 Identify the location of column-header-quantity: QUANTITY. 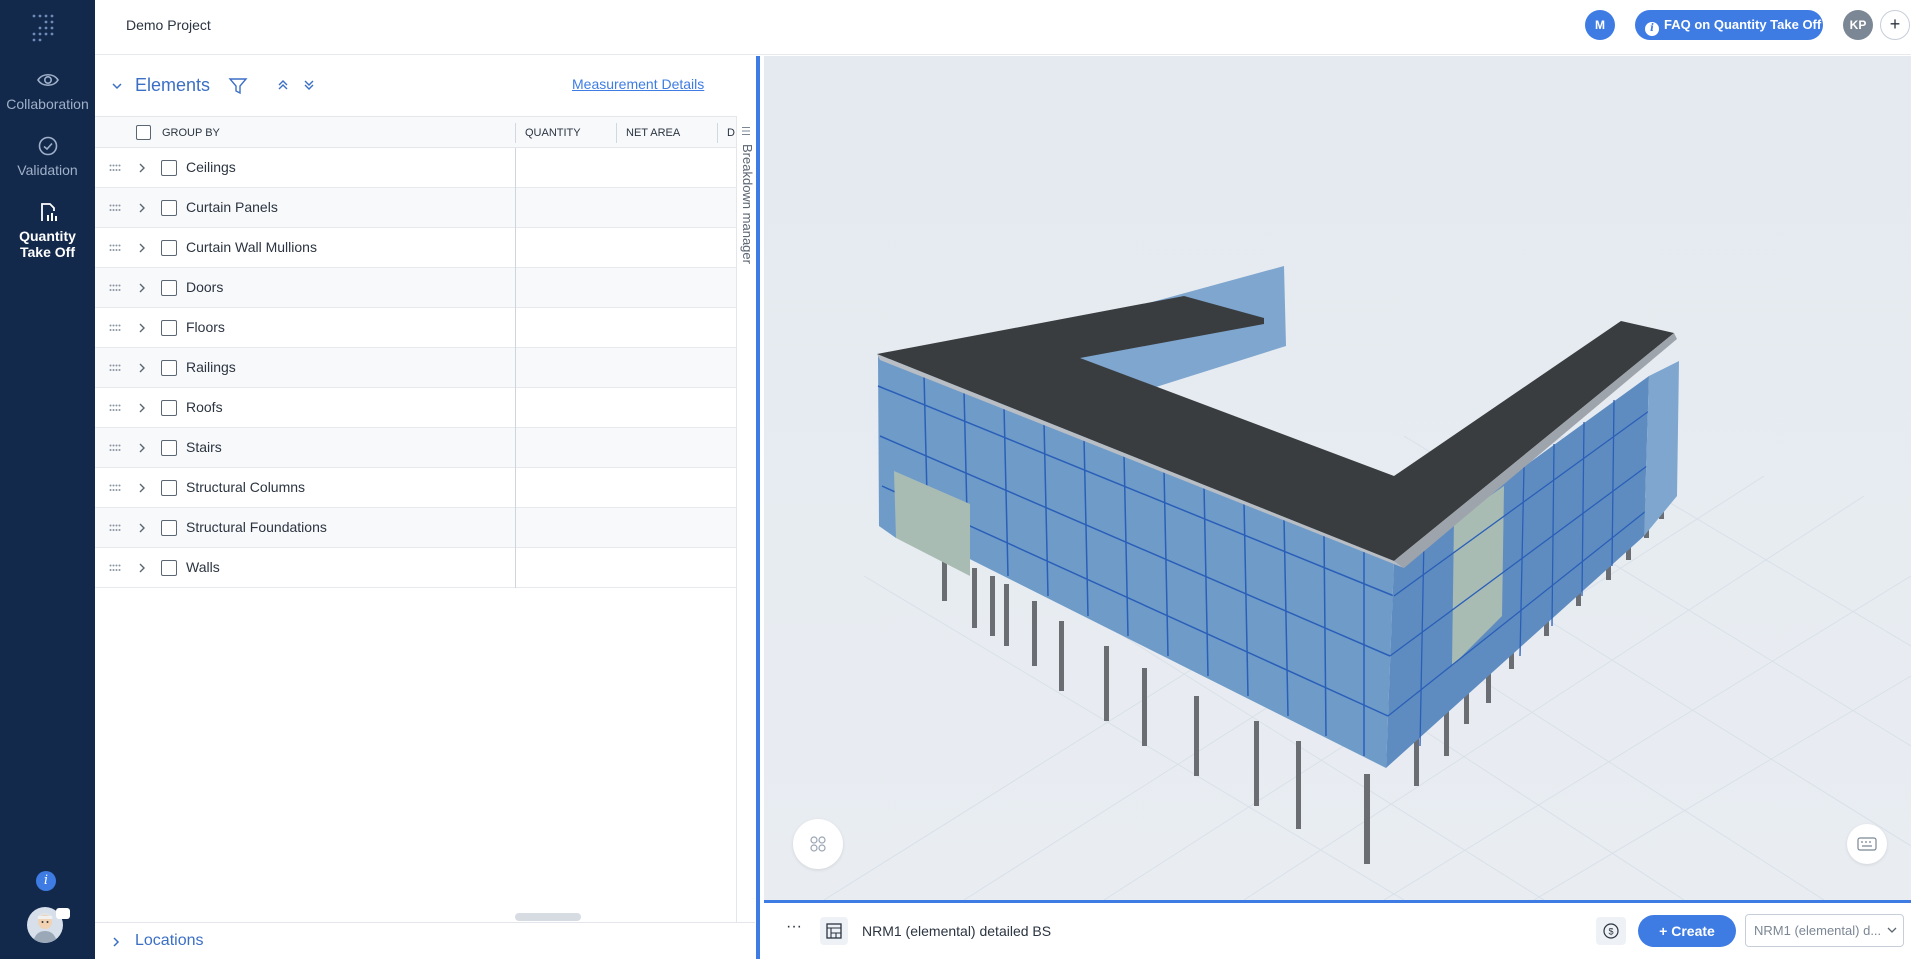
(553, 133).